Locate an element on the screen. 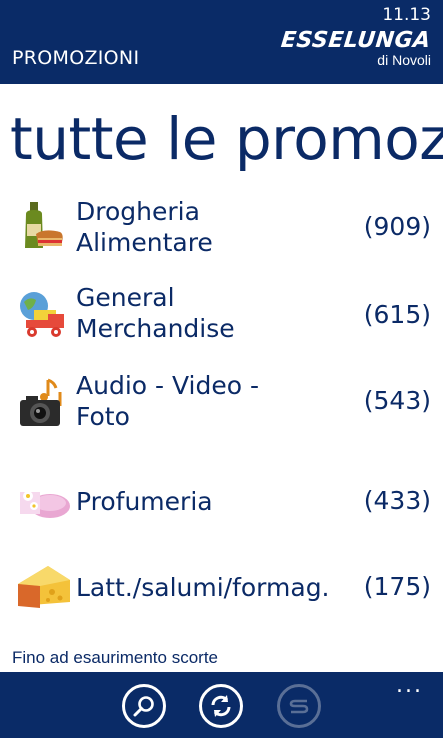  refresh-button is located at coordinates (221, 706).